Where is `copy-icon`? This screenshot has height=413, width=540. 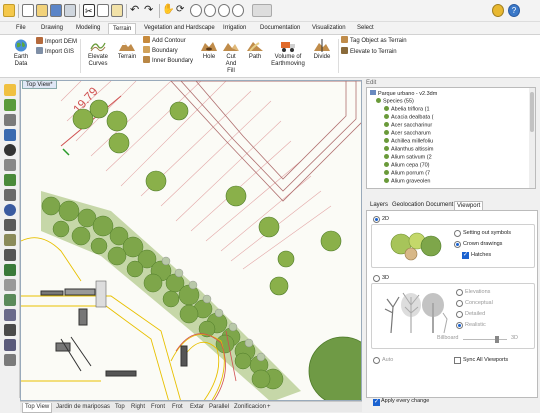 copy-icon is located at coordinates (103, 10).